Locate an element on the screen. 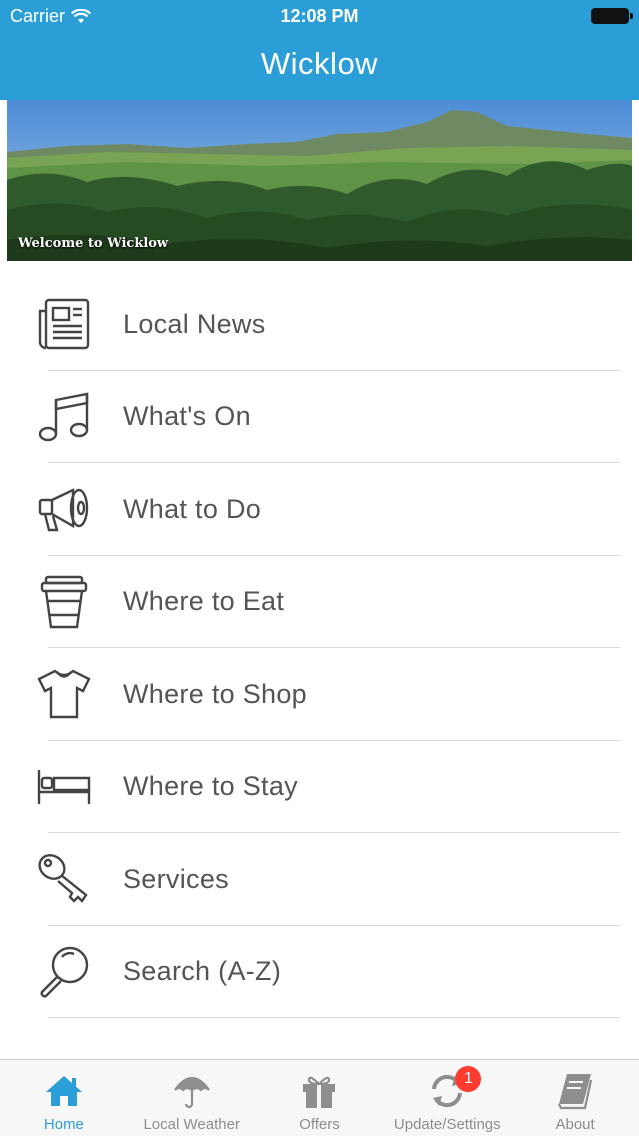  tab-local-weather: Local Weather is located at coordinates (192, 1098).